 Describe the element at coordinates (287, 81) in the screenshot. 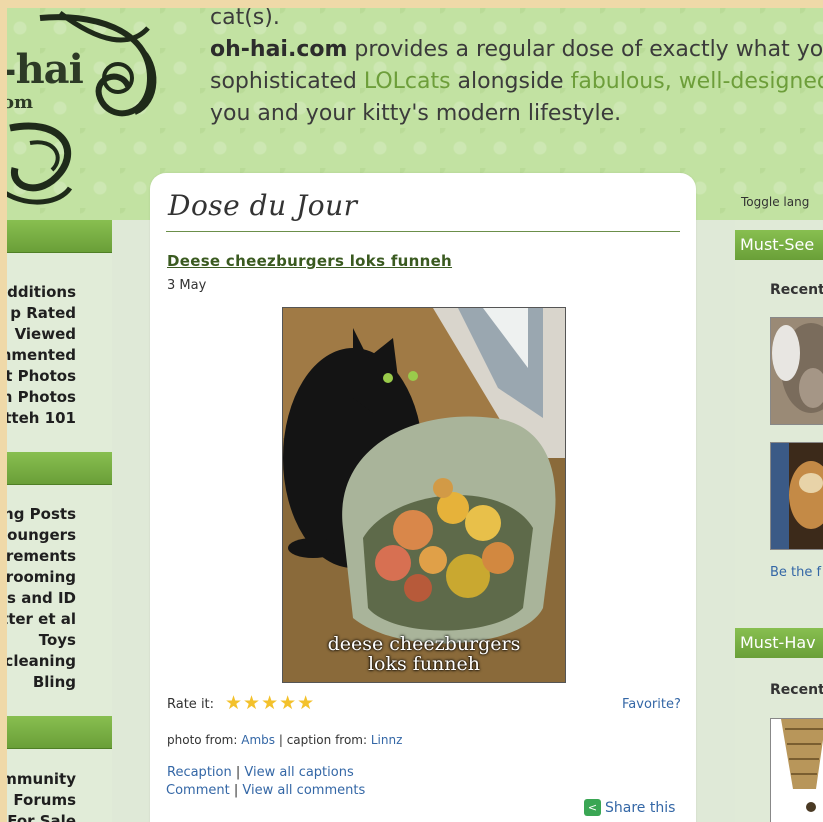

I see `tagline-line2a: sophisticated` at that location.